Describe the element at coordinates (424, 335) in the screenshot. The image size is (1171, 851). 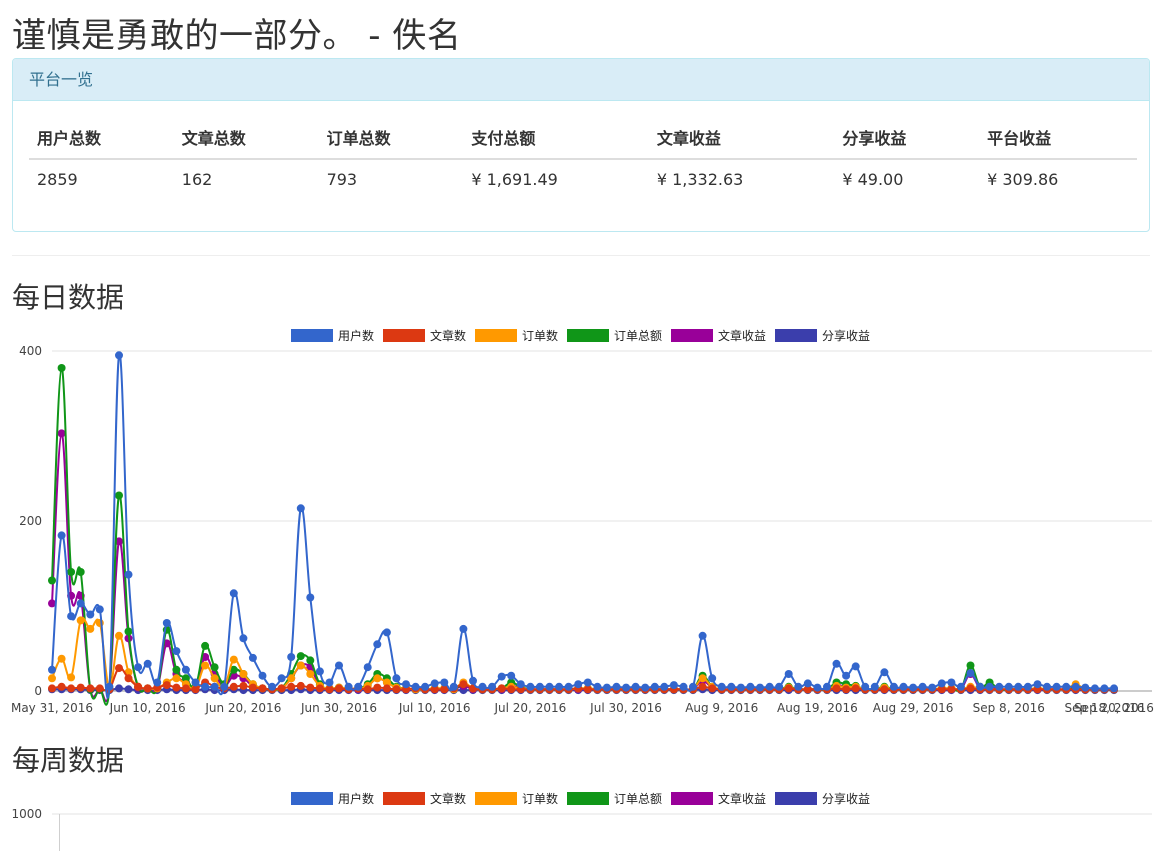
I see `legend-item: 文章数` at that location.